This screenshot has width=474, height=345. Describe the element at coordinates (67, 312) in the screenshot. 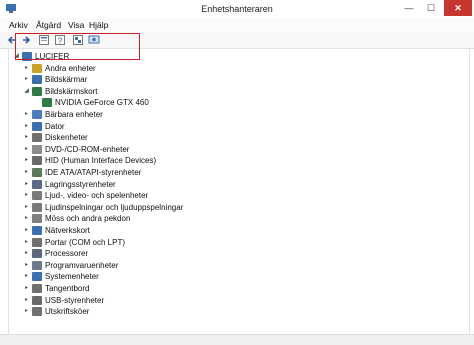

I see `tree-item-label: Utskriftsköer` at that location.